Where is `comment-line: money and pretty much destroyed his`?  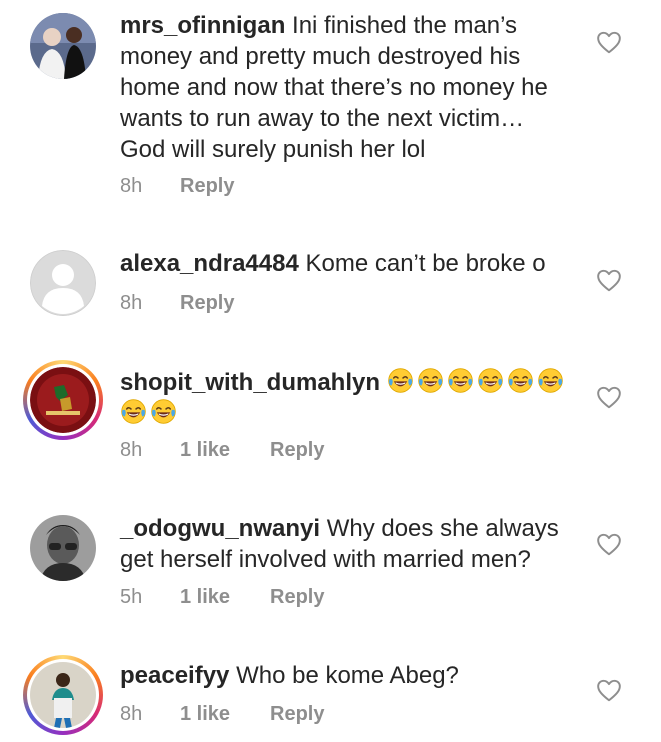 comment-line: money and pretty much destroyed his is located at coordinates (320, 56).